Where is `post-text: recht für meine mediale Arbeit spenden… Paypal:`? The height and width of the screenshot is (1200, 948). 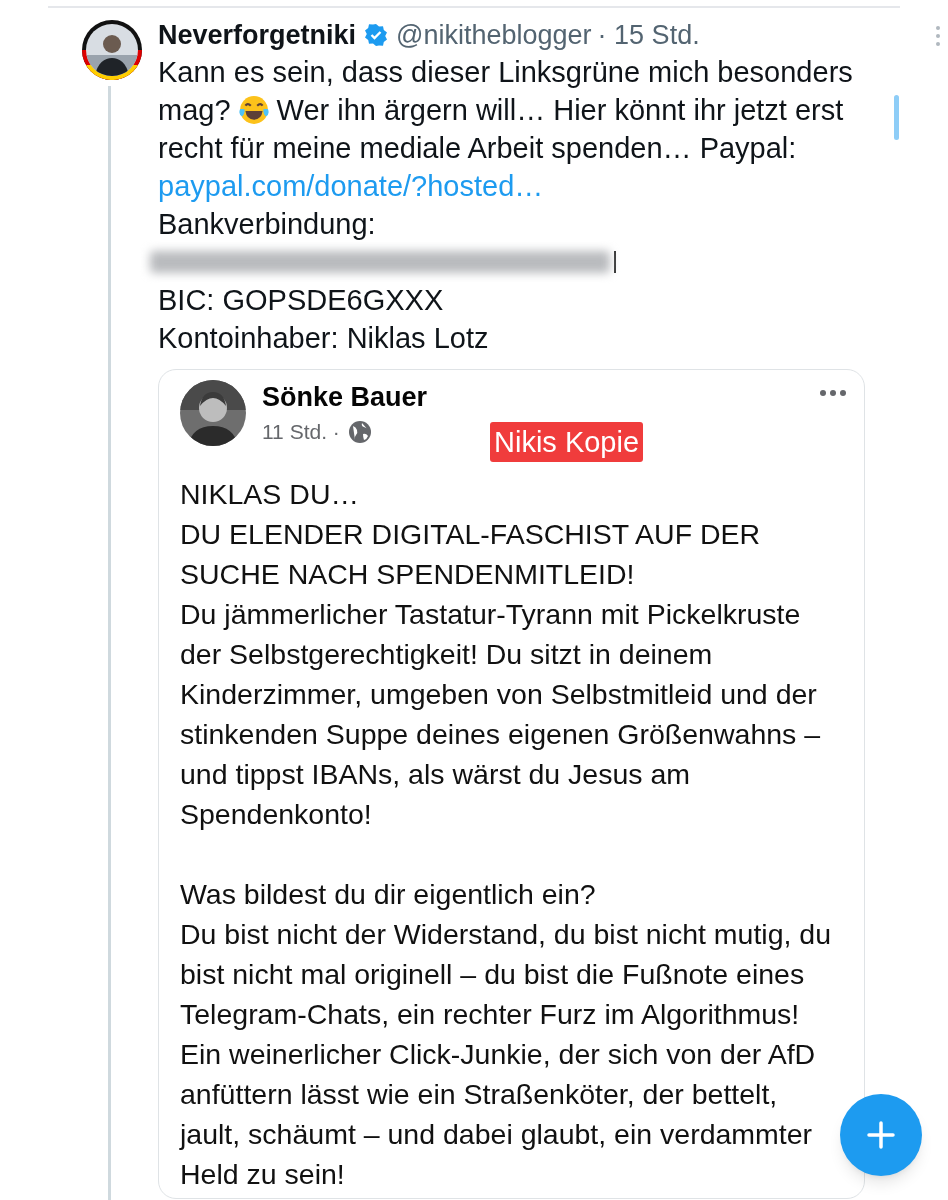 post-text: recht für meine mediale Arbeit spenden… Paypal: is located at coordinates (477, 148).